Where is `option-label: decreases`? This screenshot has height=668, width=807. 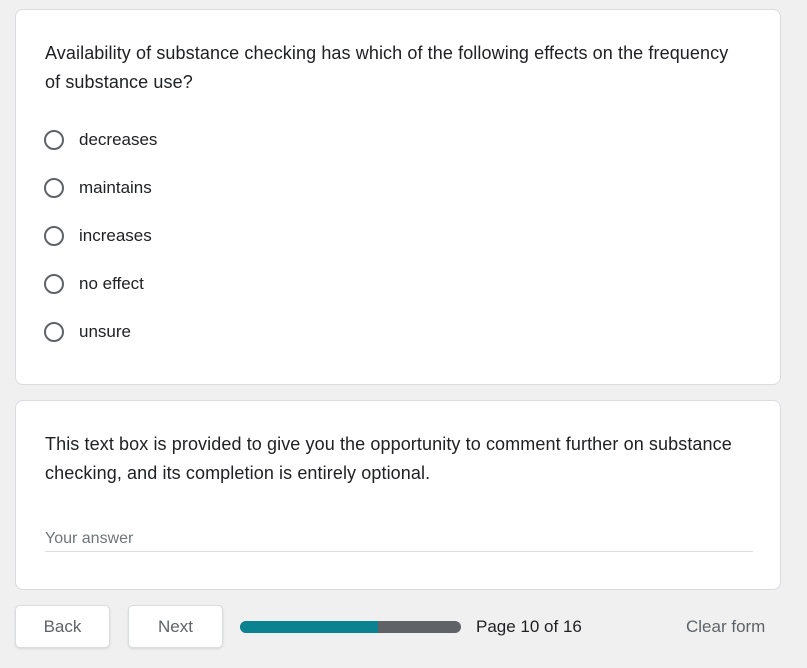 option-label: decreases is located at coordinates (118, 139).